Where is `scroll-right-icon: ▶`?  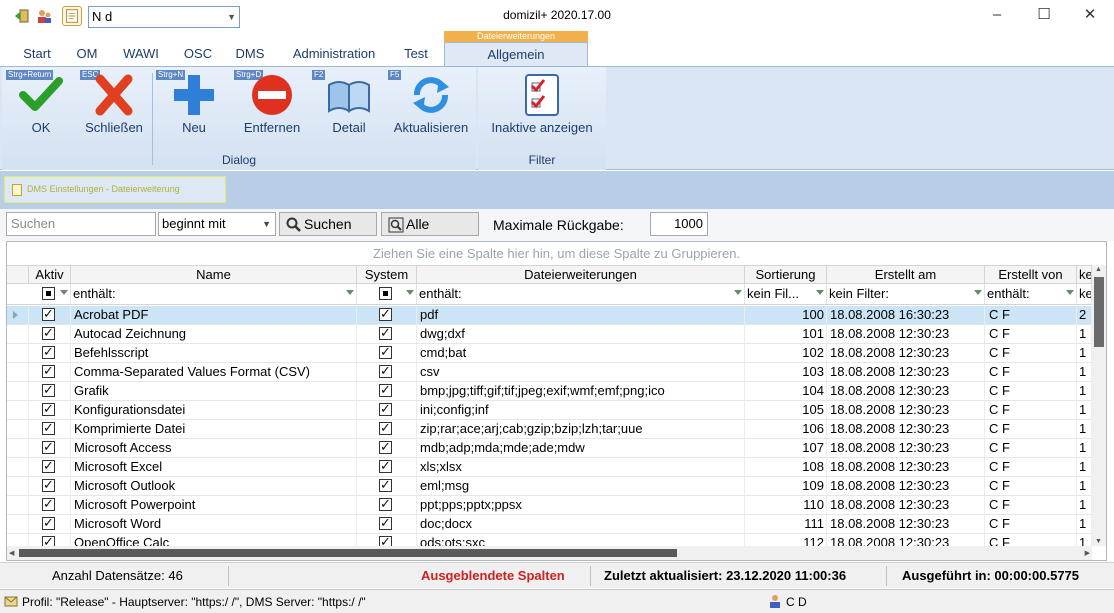
scroll-right-icon: ▶ is located at coordinates (1087, 553).